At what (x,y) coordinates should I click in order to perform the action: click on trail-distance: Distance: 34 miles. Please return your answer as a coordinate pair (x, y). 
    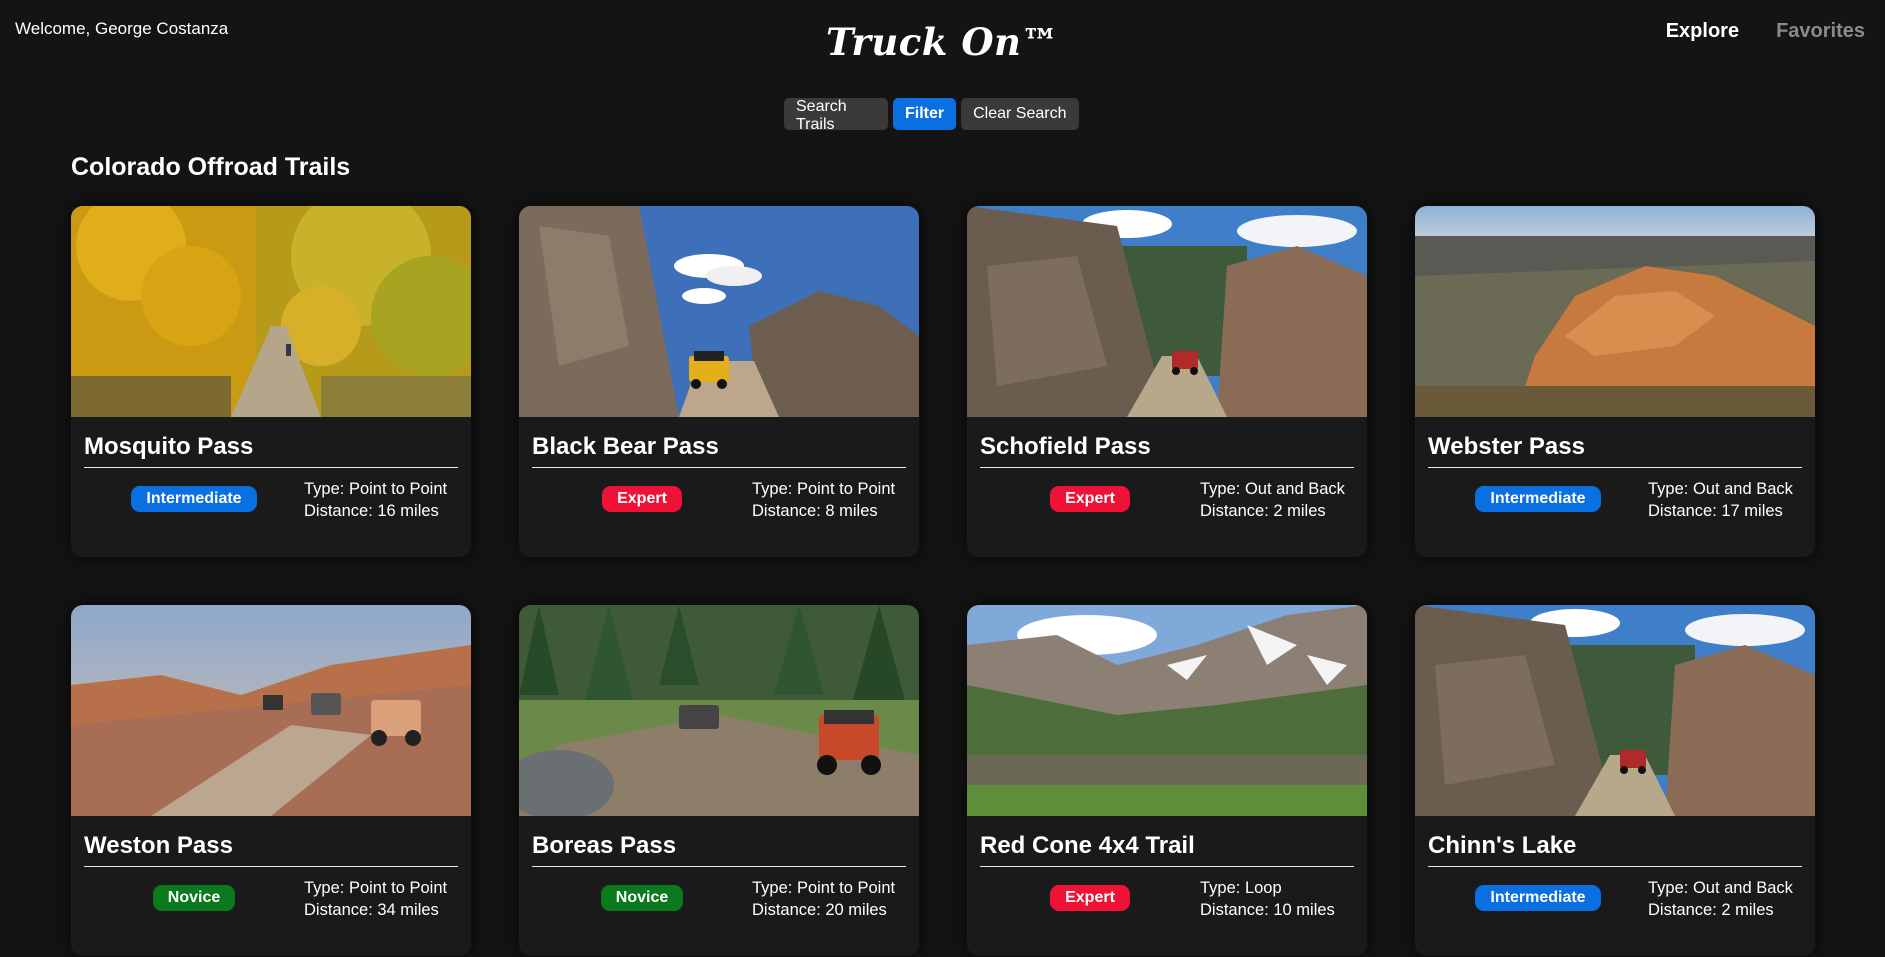
    Looking at the image, I should click on (371, 910).